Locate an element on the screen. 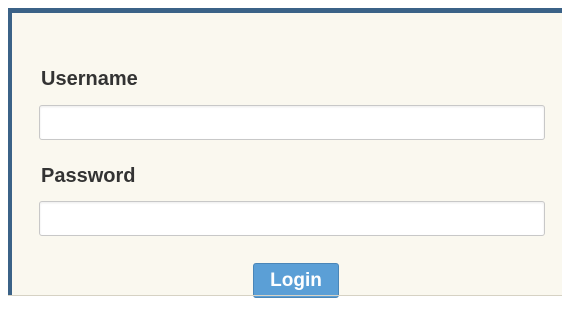 The image size is (562, 323). login-button: Login is located at coordinates (296, 280).